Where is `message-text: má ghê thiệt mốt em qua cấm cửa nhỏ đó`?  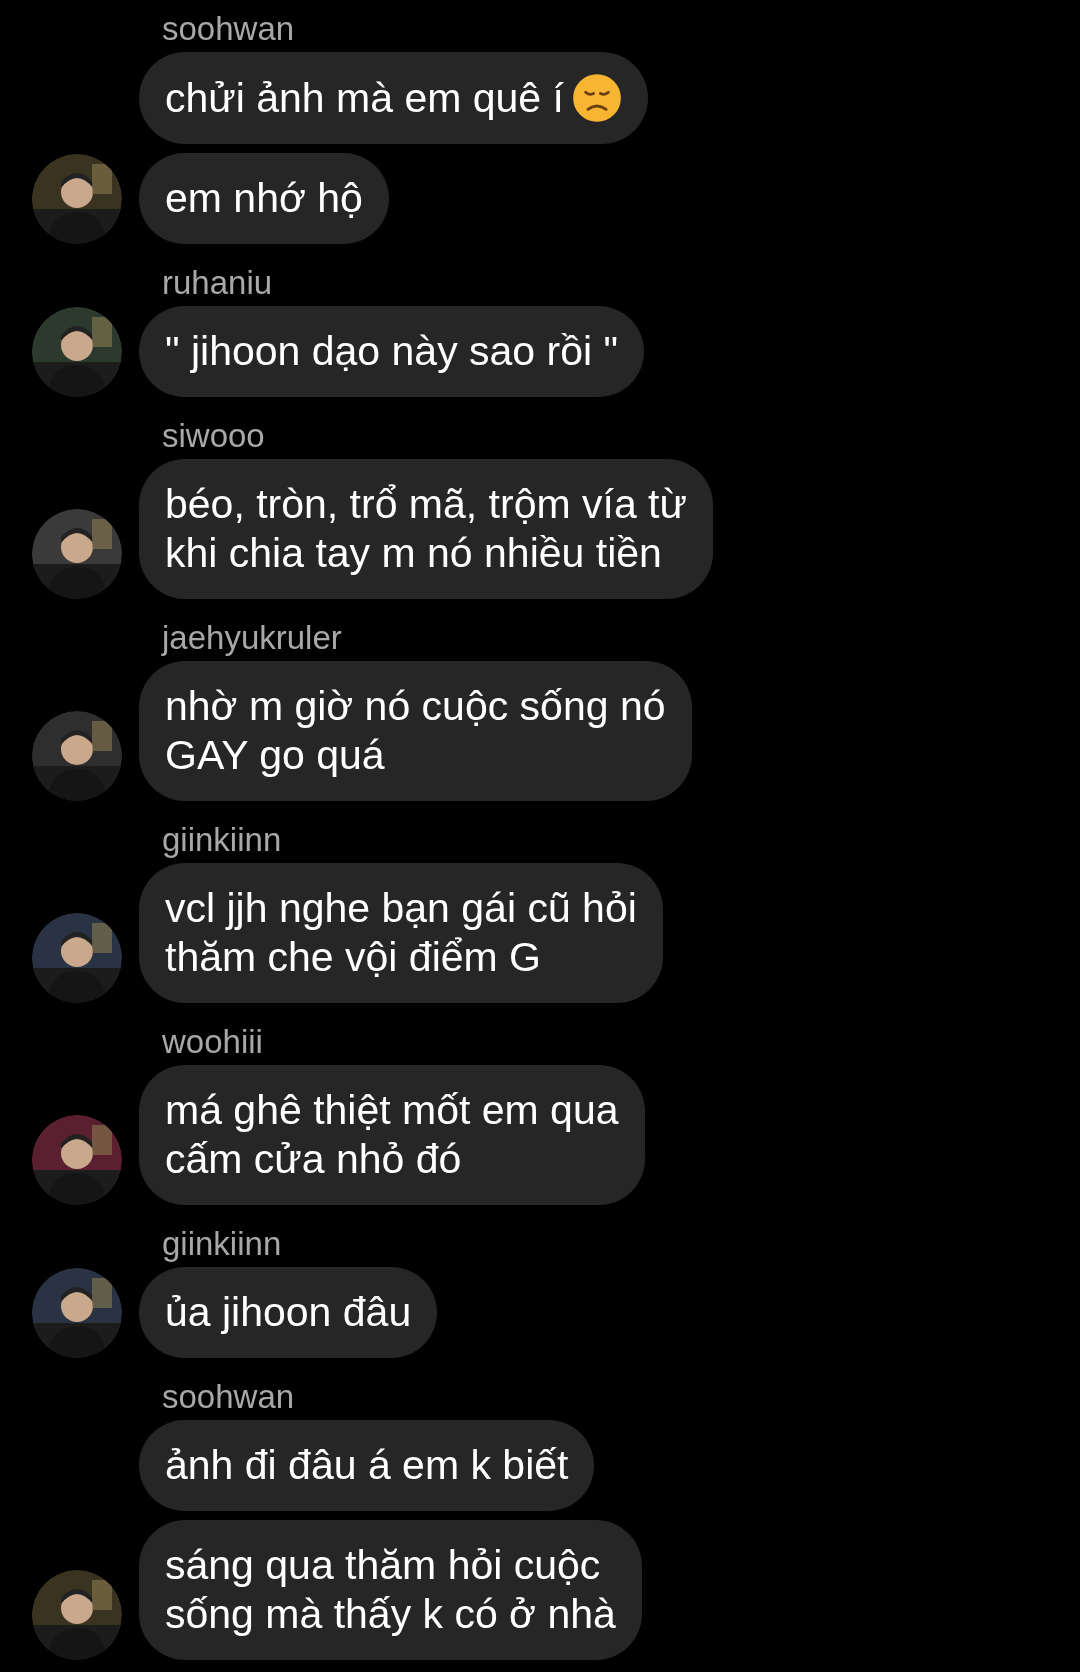 message-text: má ghê thiệt mốt em qua cấm cửa nhỏ đó is located at coordinates (392, 1135).